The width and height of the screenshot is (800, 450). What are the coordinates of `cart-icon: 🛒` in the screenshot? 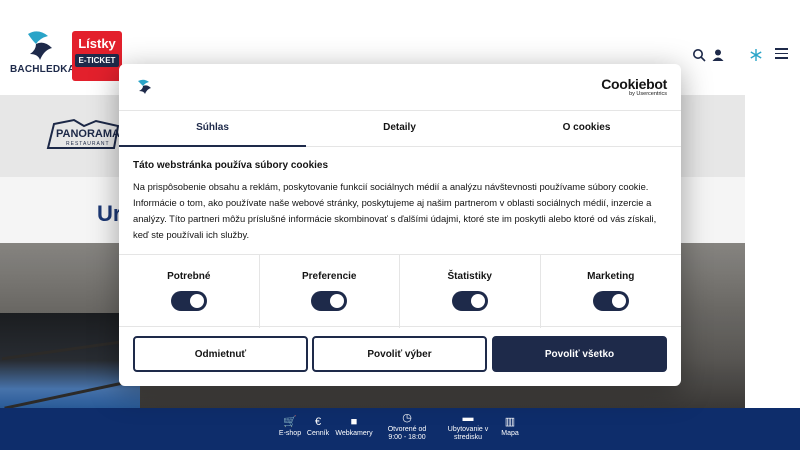 It's located at (290, 422).